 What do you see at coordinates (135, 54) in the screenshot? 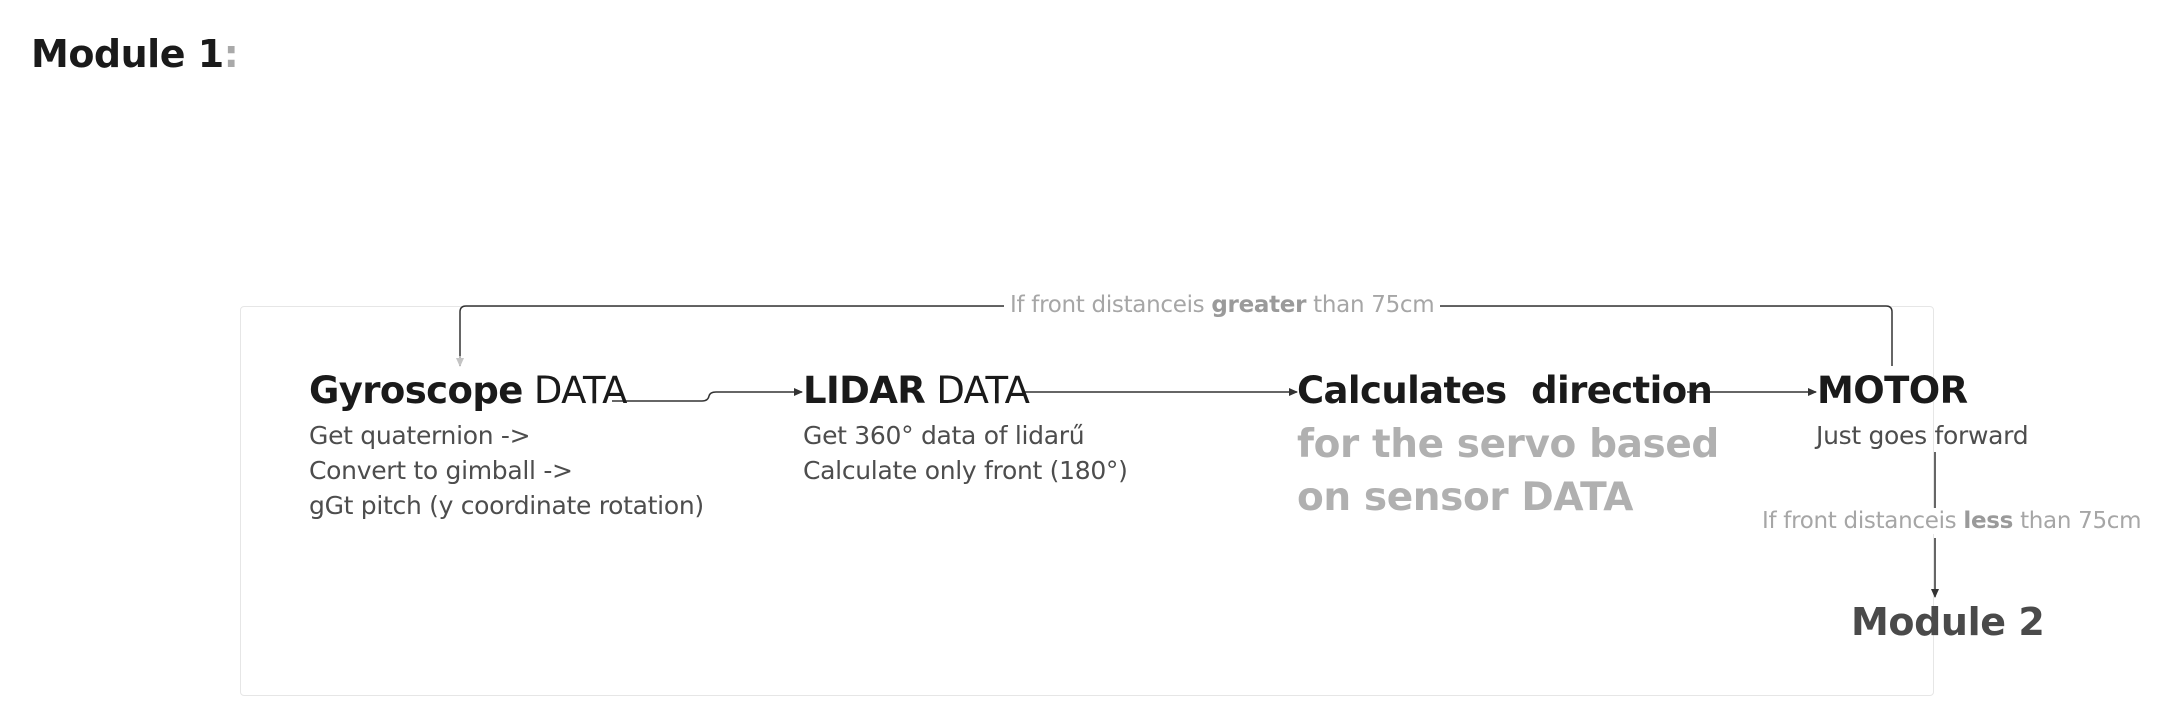
I see `page-title: Module 1:` at bounding box center [135, 54].